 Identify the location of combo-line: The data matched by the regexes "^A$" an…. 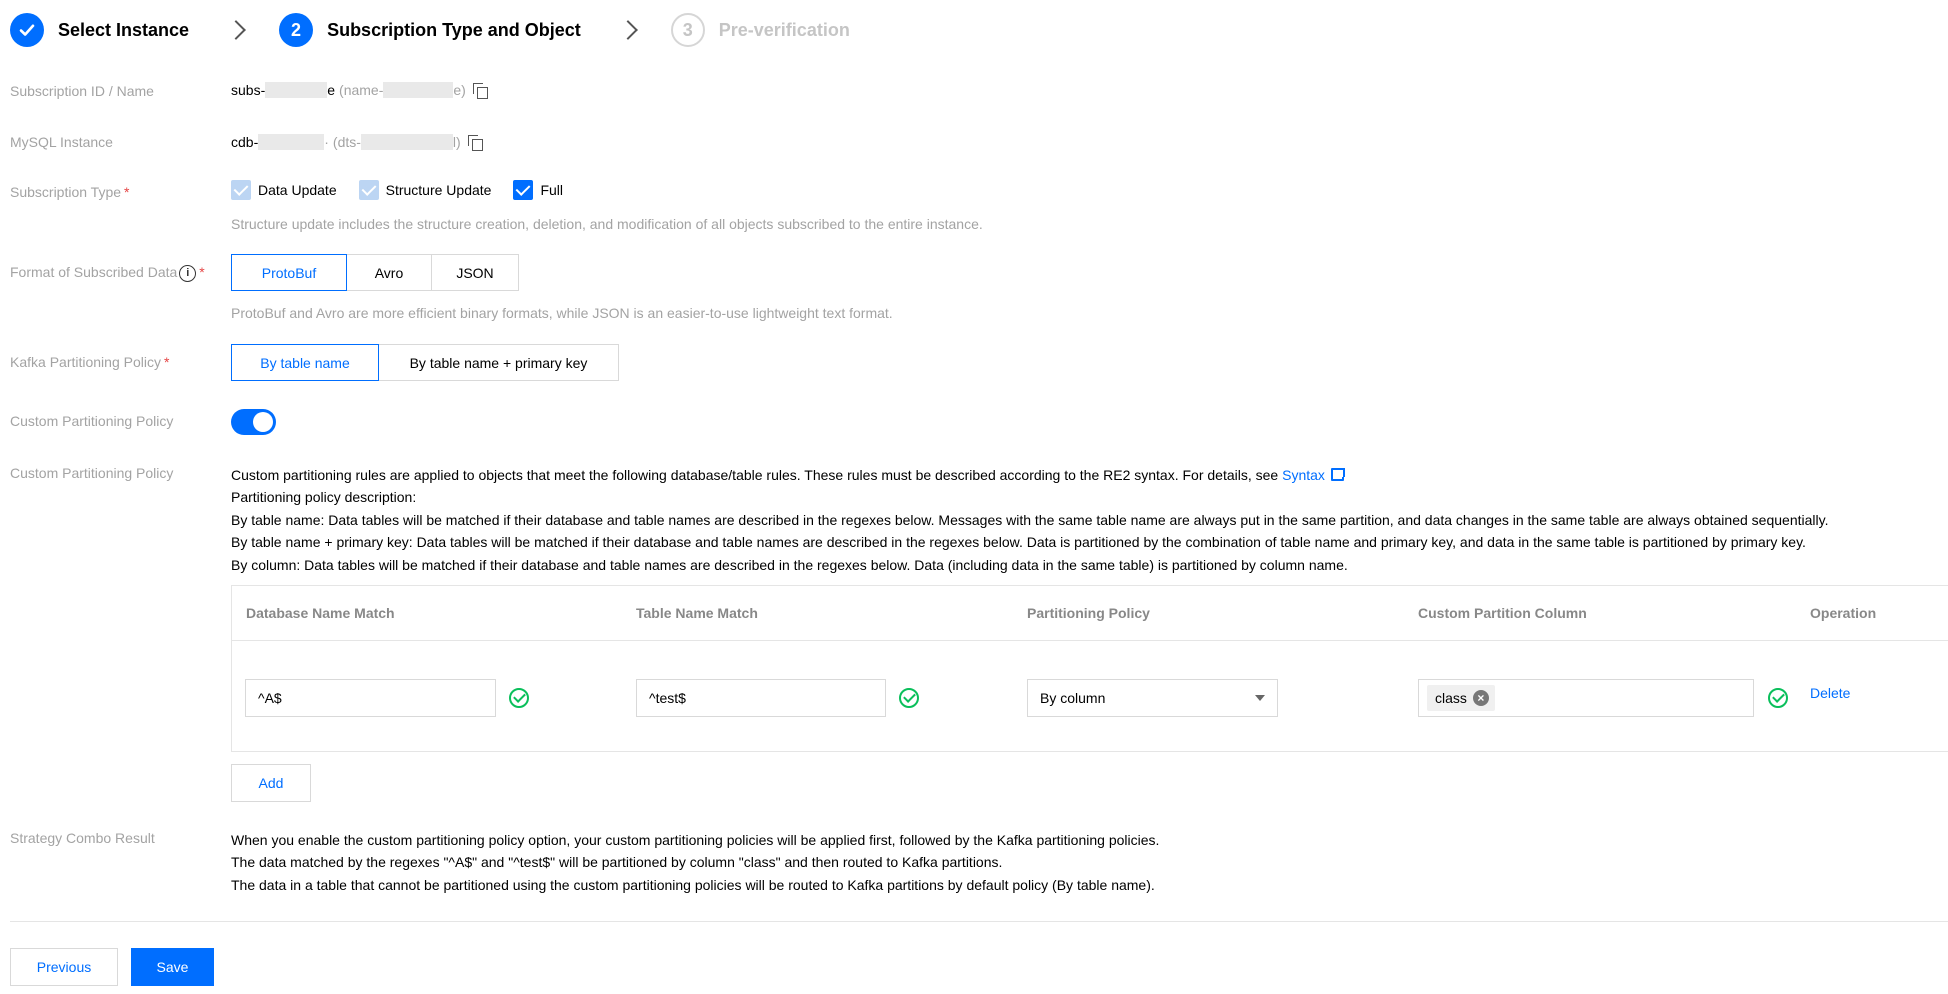
(617, 862).